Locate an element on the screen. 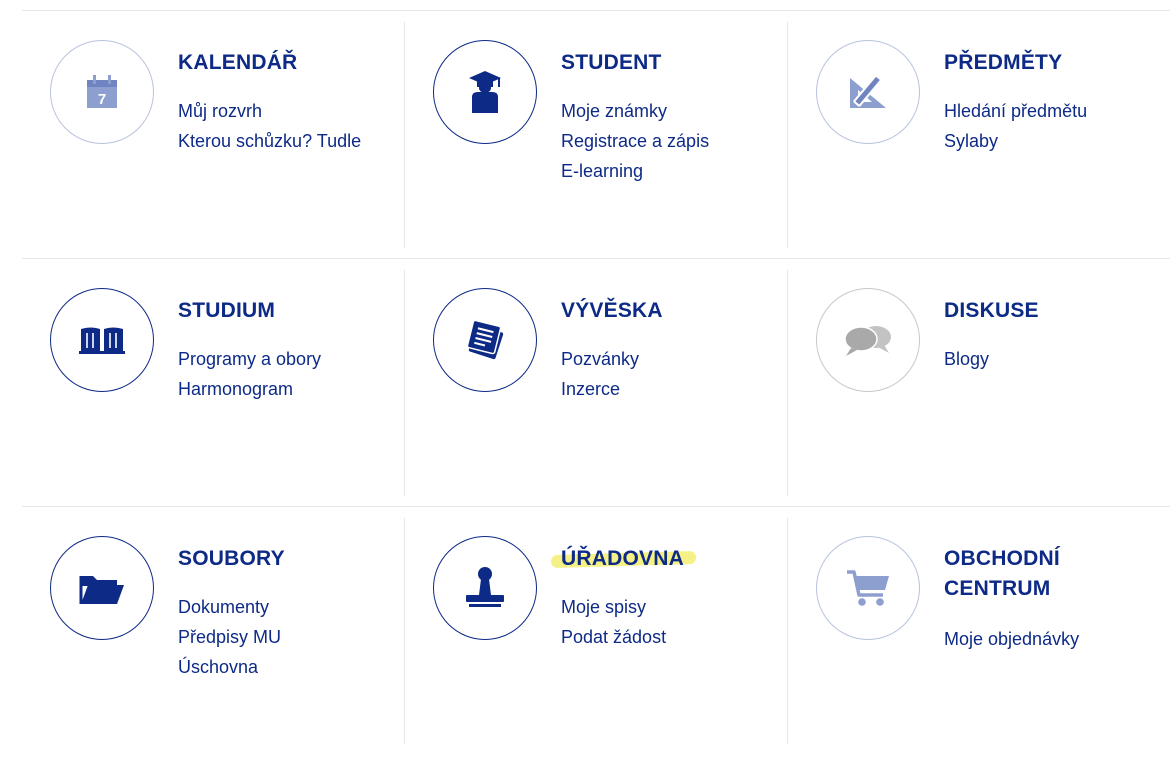  tile-vyveska: VÝVĚSKA Pozvánky Inzerce is located at coordinates (596, 391).